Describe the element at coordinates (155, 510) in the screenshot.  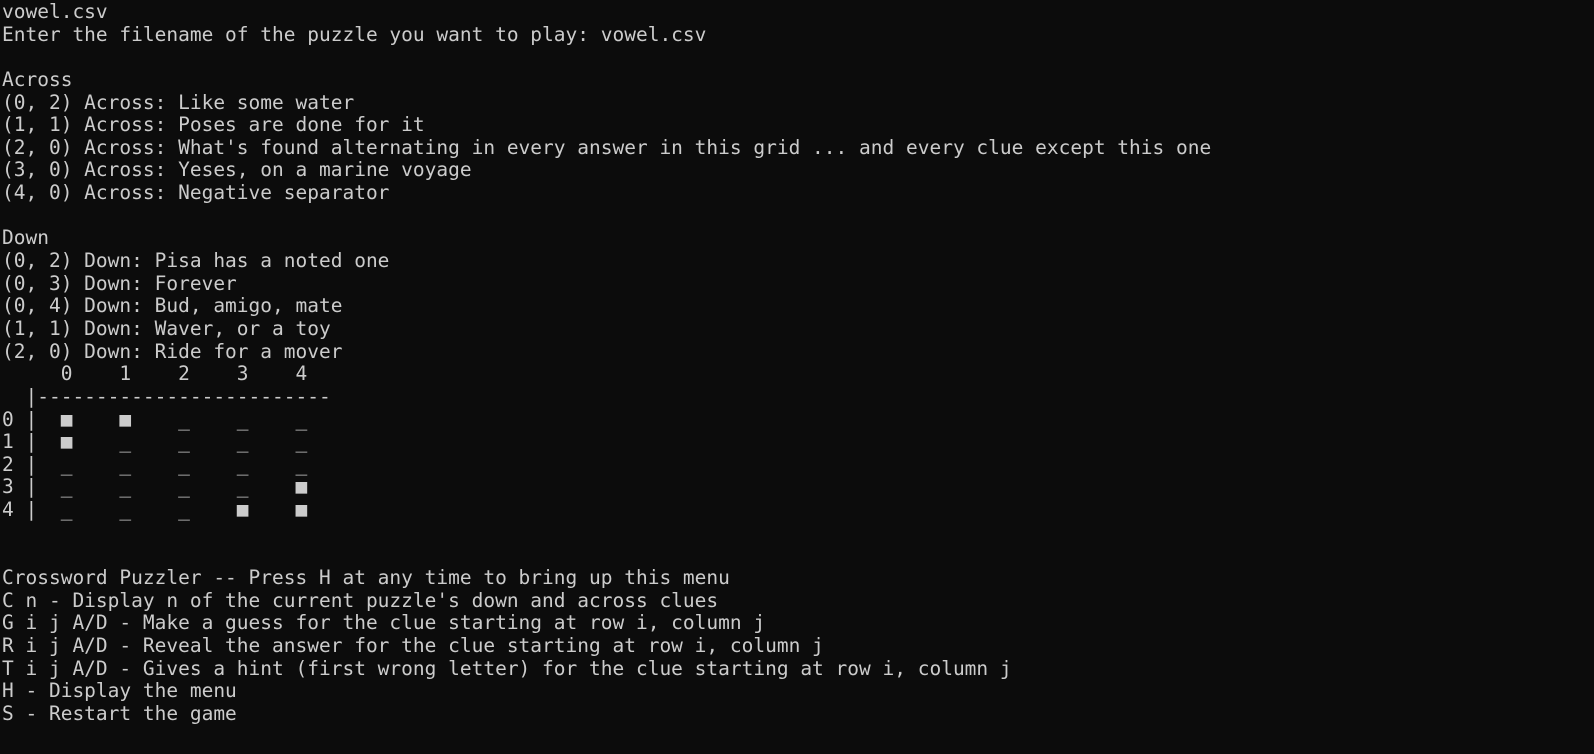
I see `grid-row: 4 | _ _ _ ■ ■` at that location.